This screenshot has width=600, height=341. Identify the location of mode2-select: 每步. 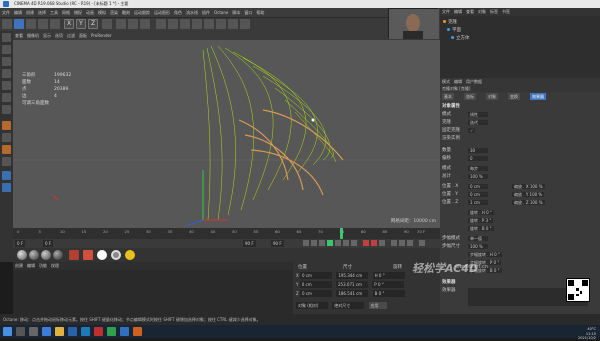
(478, 168).